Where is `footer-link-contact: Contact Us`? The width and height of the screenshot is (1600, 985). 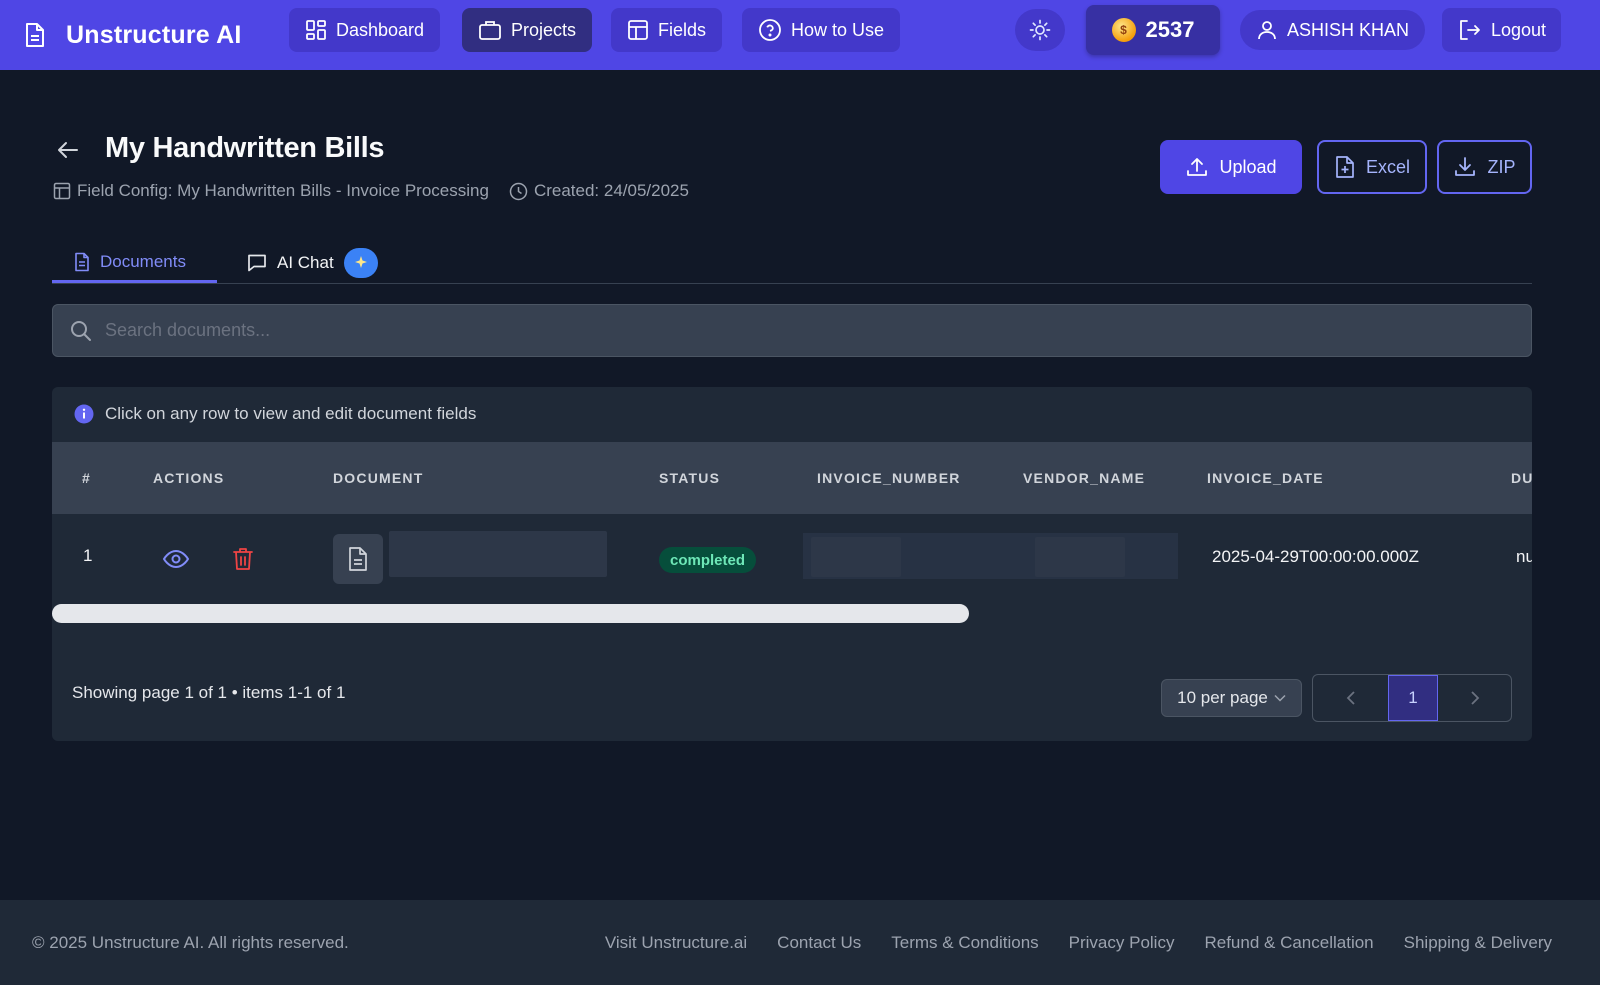 footer-link-contact: Contact Us is located at coordinates (819, 943).